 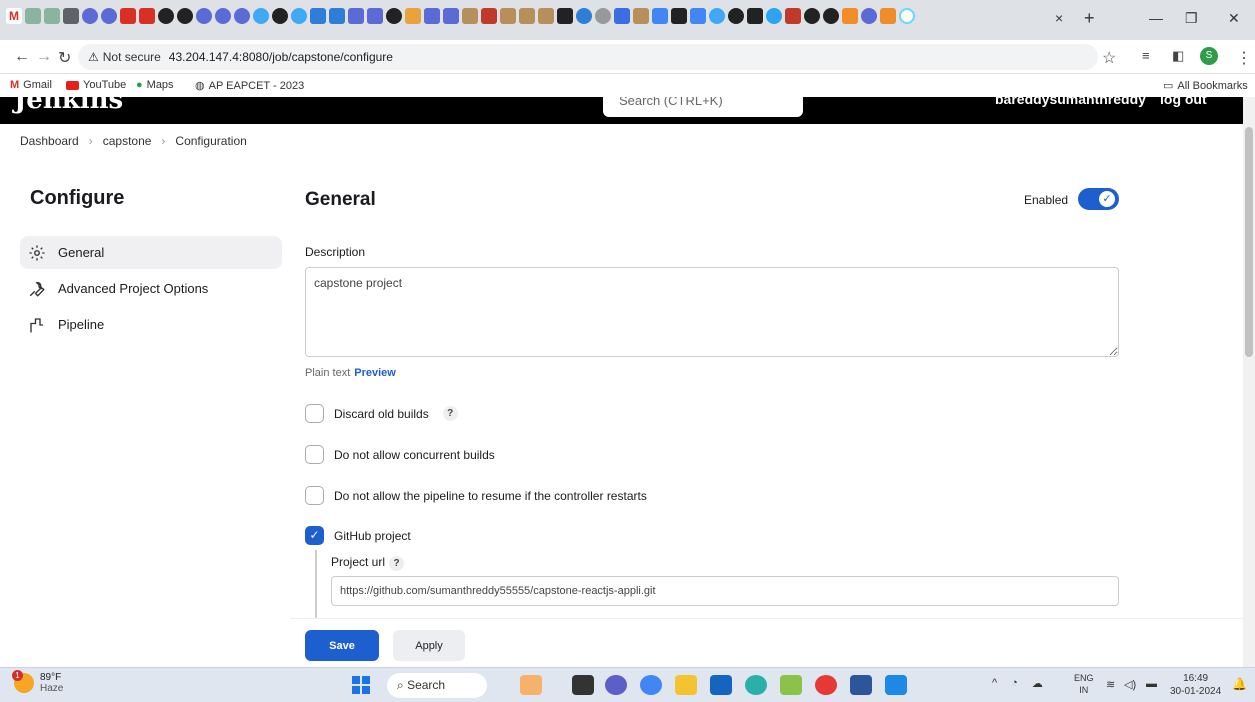 What do you see at coordinates (93, 57) in the screenshot?
I see `warning-icon: ⚠` at bounding box center [93, 57].